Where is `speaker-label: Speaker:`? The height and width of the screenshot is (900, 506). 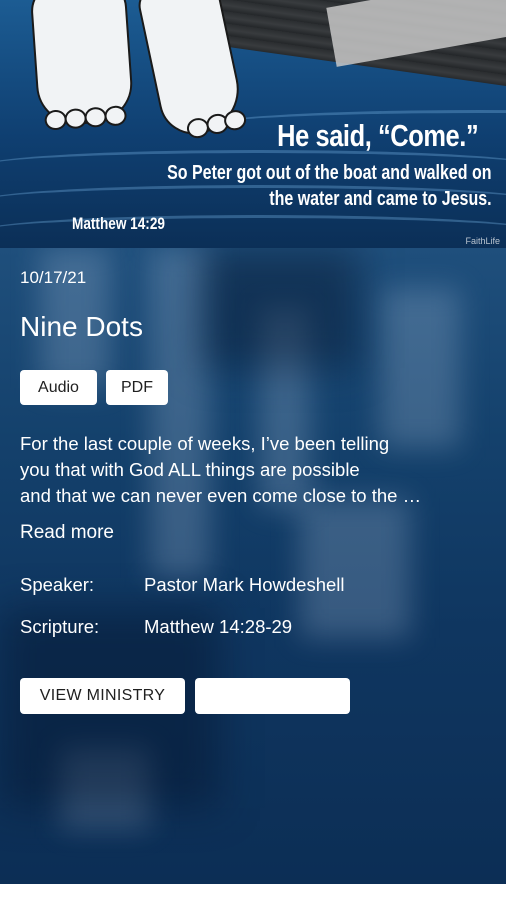 speaker-label: Speaker: is located at coordinates (57, 584).